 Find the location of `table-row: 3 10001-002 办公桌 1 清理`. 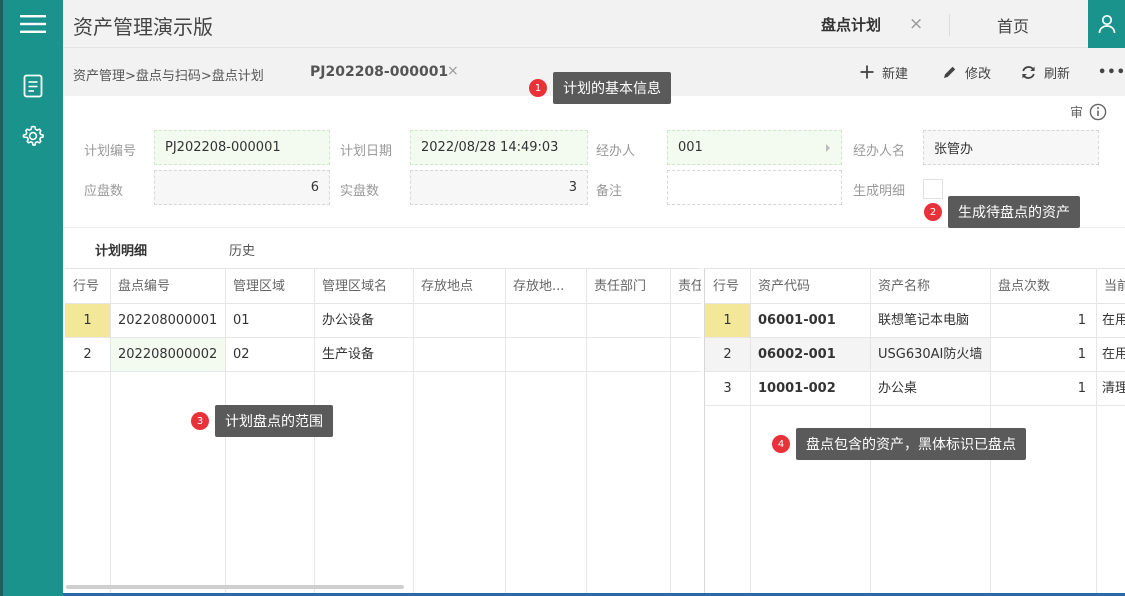

table-row: 3 10001-002 办公桌 1 清理 is located at coordinates (915, 389).